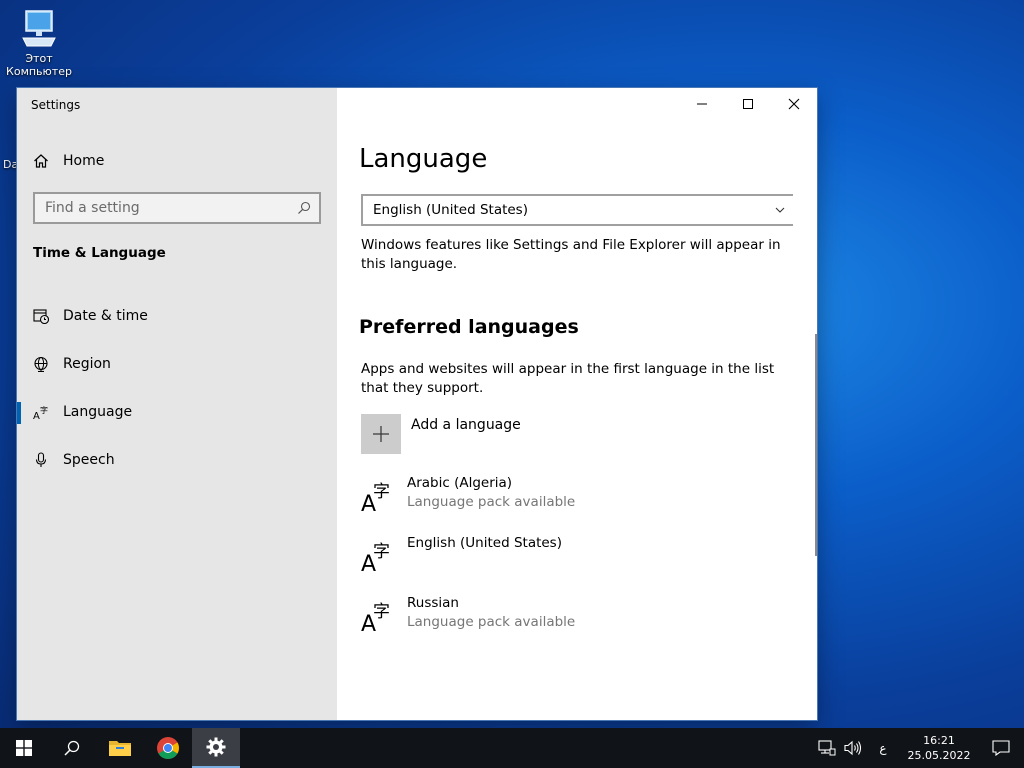  What do you see at coordinates (41, 364) in the screenshot?
I see `globe-icon` at bounding box center [41, 364].